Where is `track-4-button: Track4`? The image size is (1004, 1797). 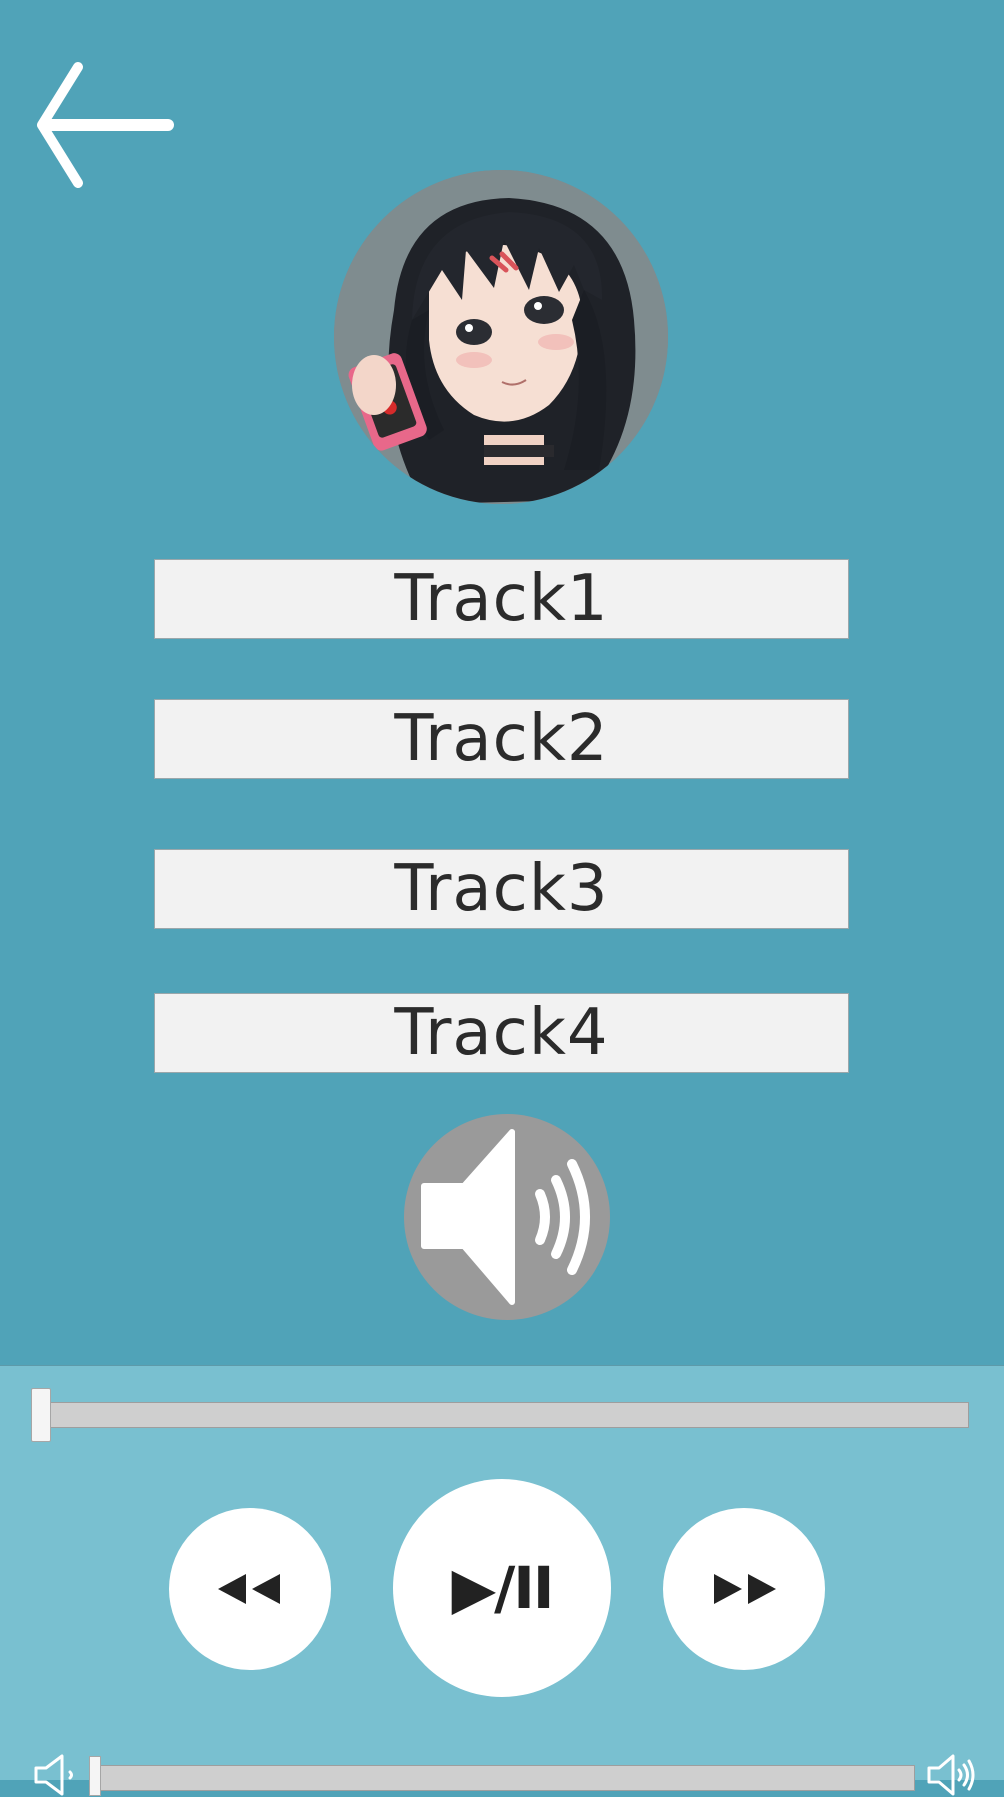 track-4-button: Track4 is located at coordinates (501, 1033).